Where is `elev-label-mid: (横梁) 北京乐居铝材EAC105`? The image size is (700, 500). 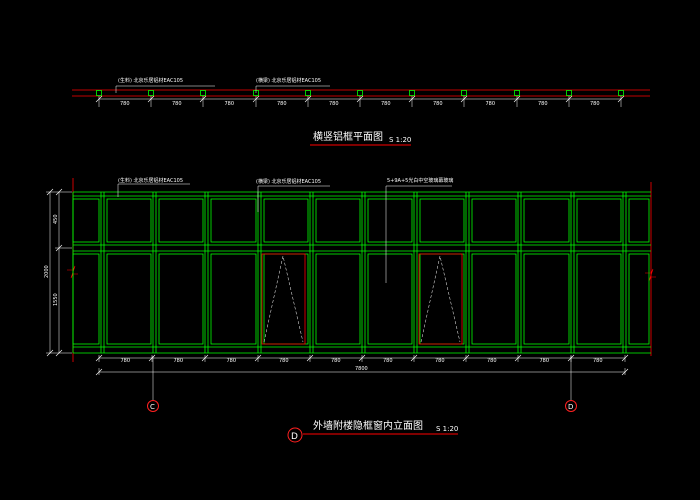
elev-label-mid: (横梁) 北京乐居铝材EAC105 is located at coordinates (288, 181).